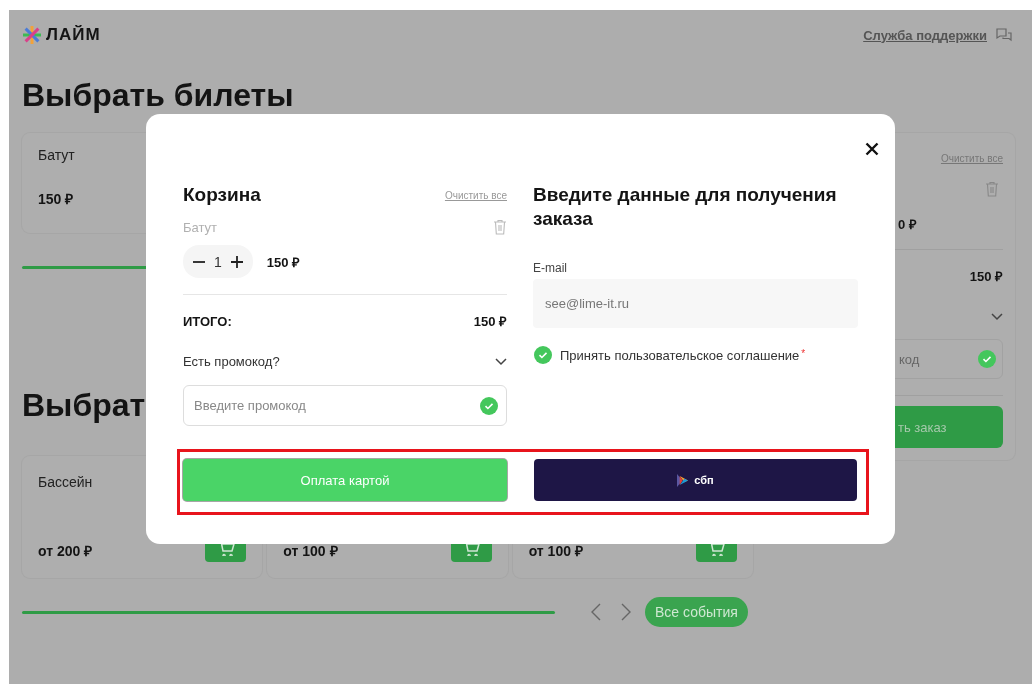 This screenshot has height=684, width=1032. Describe the element at coordinates (158, 95) in the screenshot. I see `page-heading: Выбрать билеты` at that location.